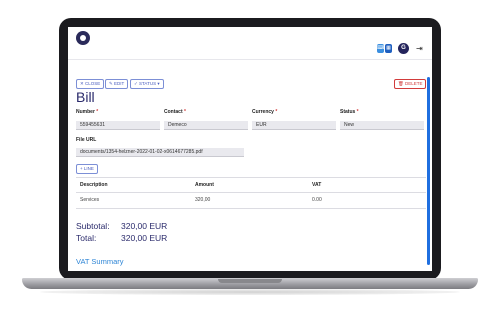 This screenshot has width=500, height=333. I want to click on page-title: Bill, so click(85, 97).